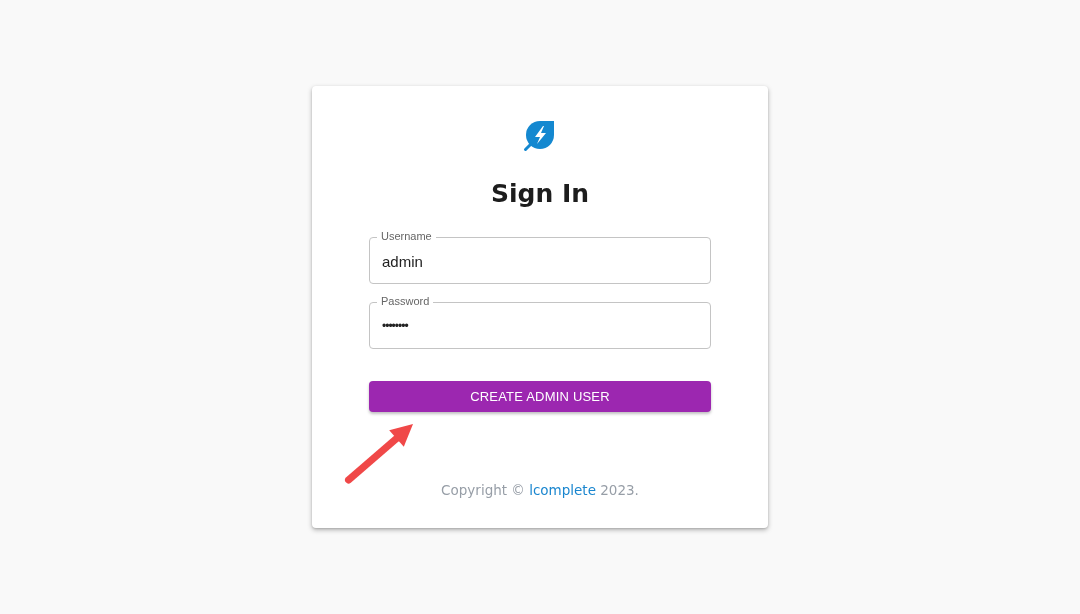 The height and width of the screenshot is (614, 1080). What do you see at coordinates (406, 236) in the screenshot?
I see `field-label: Username` at bounding box center [406, 236].